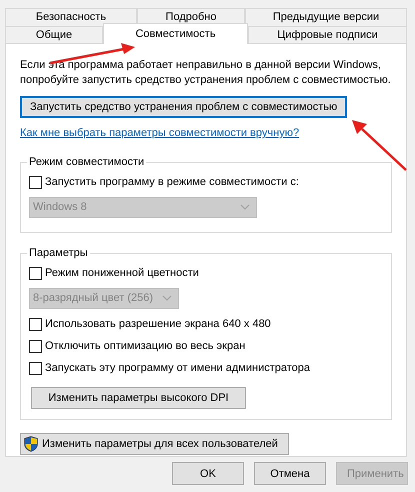 This screenshot has width=415, height=492. What do you see at coordinates (145, 346) in the screenshot?
I see `checkbox-label: Отключить оптимизацию во весь экран` at bounding box center [145, 346].